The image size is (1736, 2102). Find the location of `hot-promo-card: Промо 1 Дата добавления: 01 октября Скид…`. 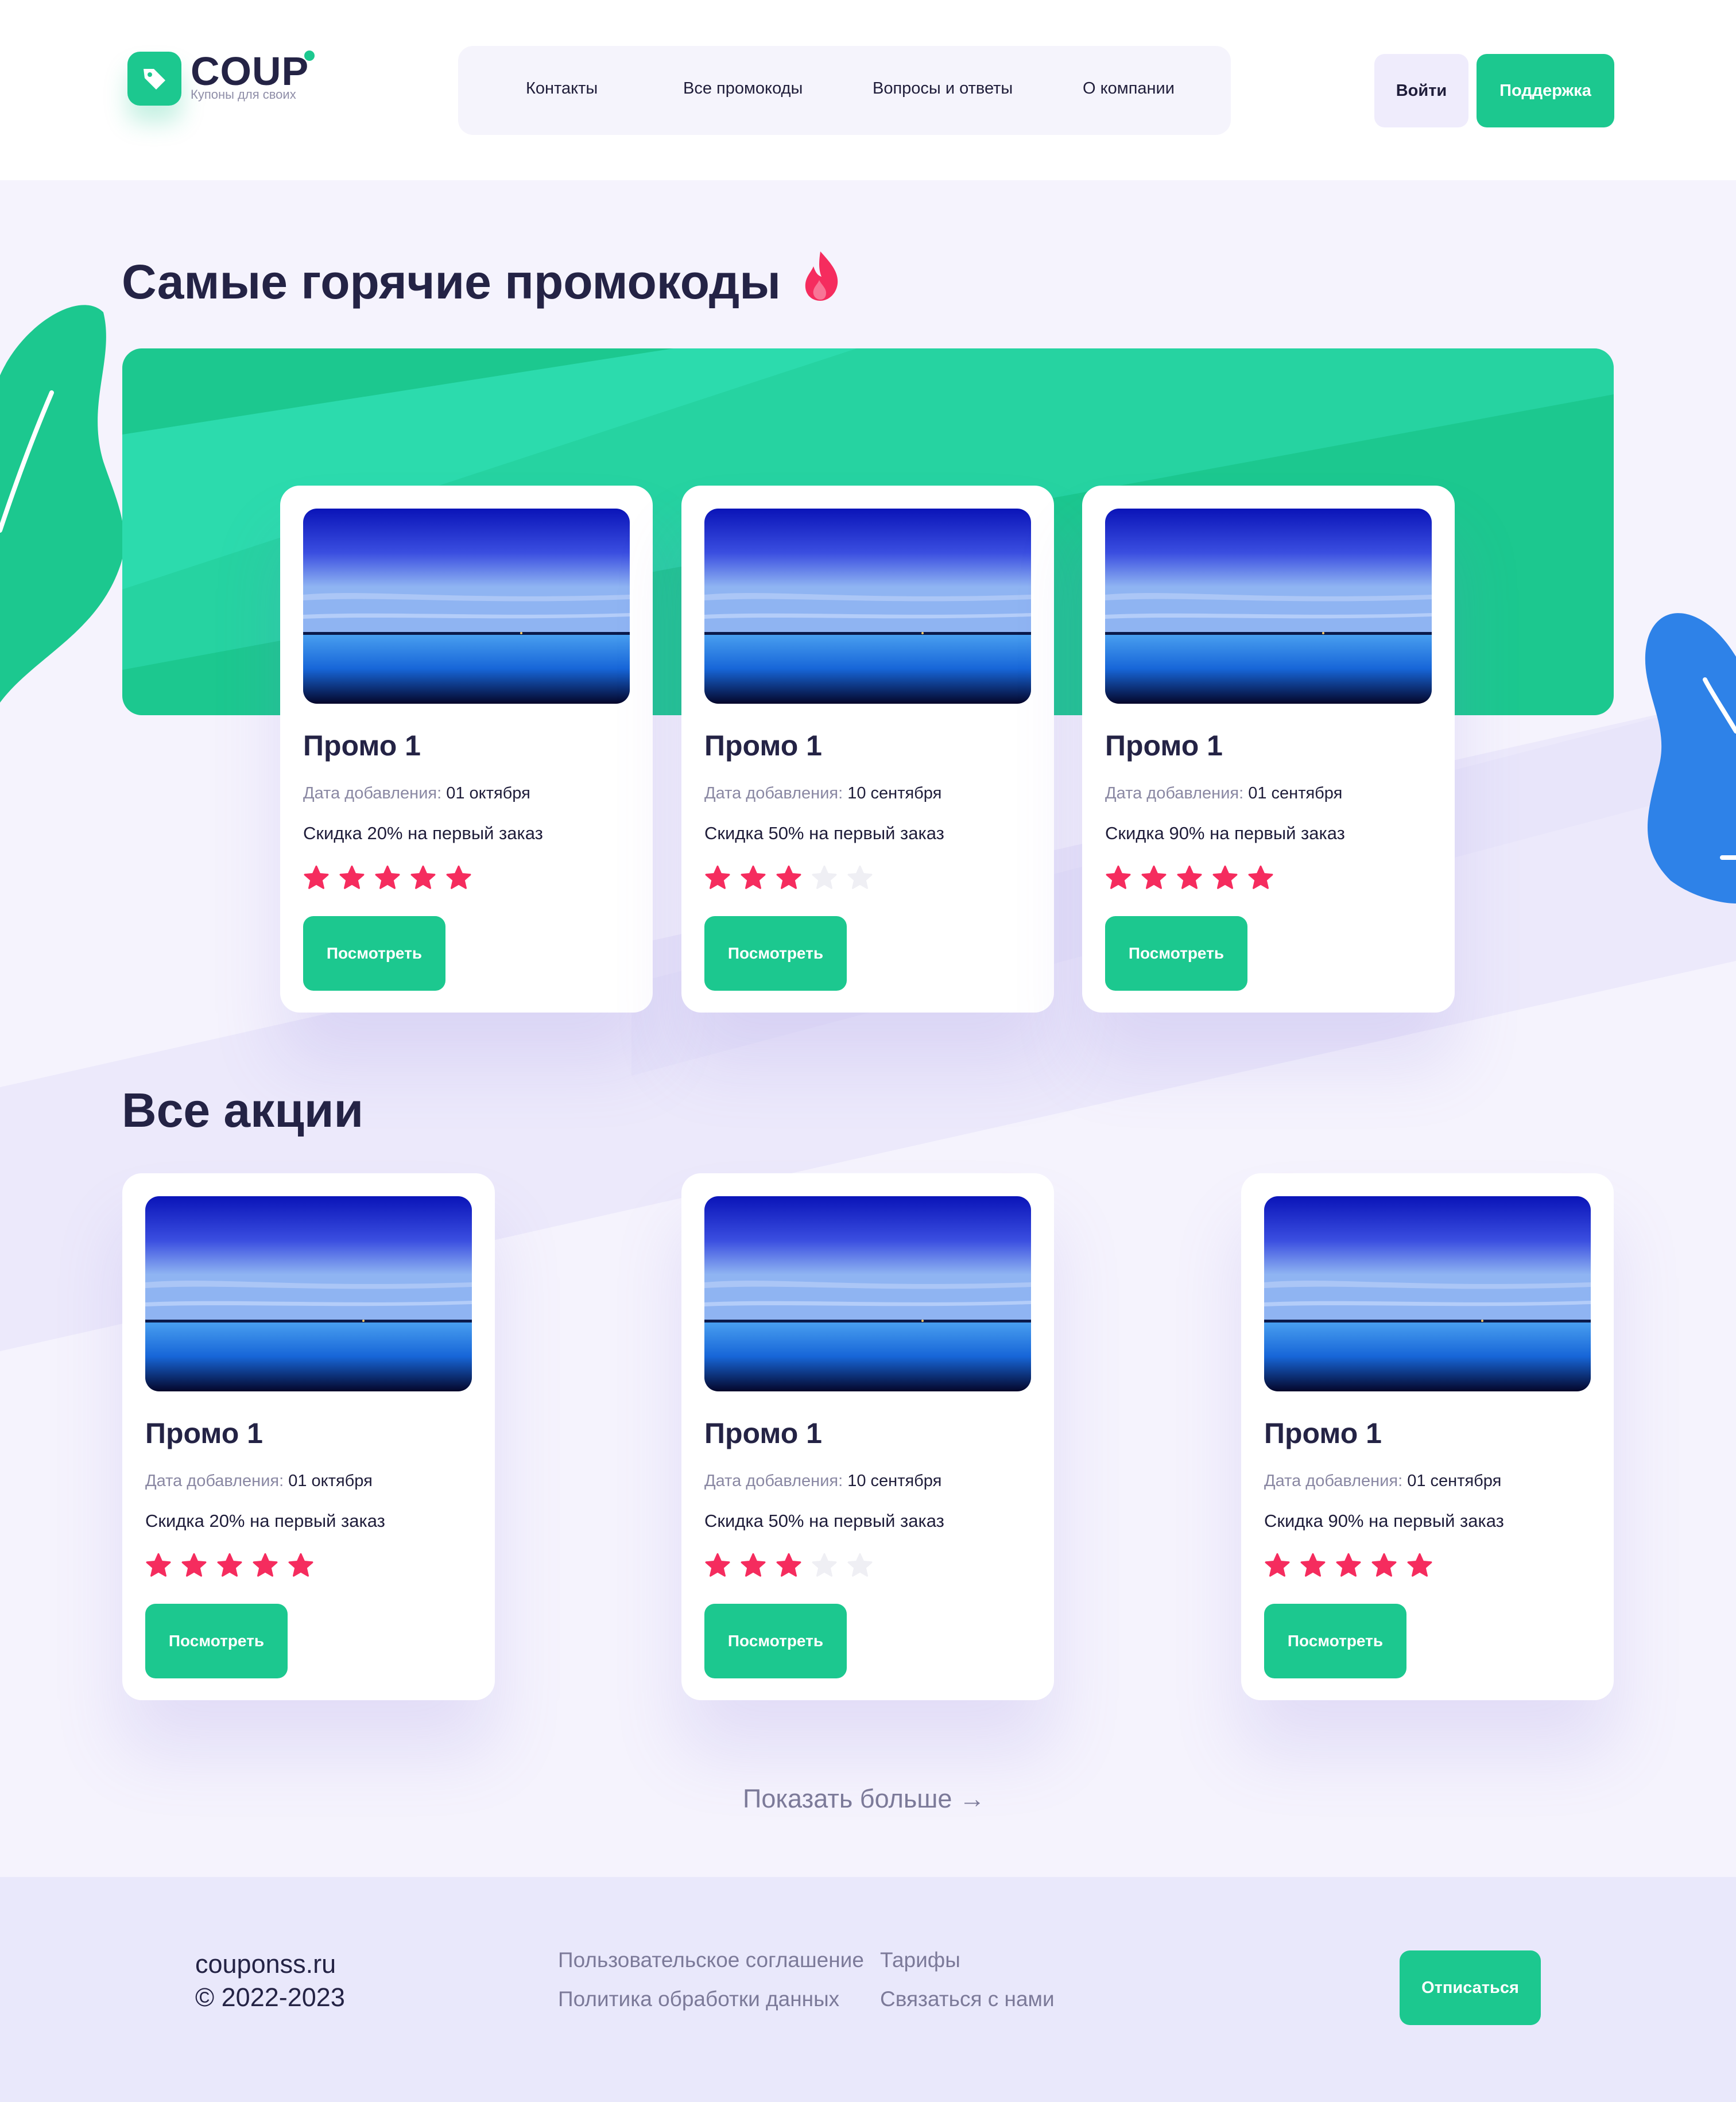

hot-promo-card: Промо 1 Дата добавления: 01 октября Скид… is located at coordinates (466, 749).